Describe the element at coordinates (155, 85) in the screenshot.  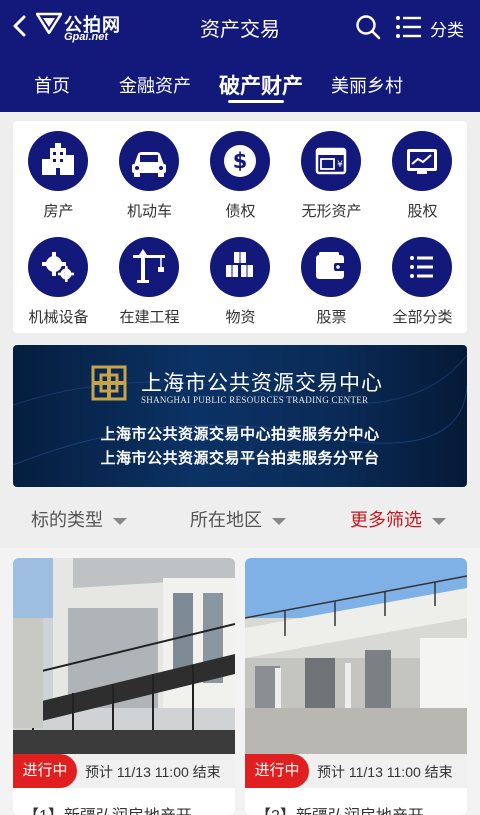
I see `tab-financial-assets: 金融资产` at that location.